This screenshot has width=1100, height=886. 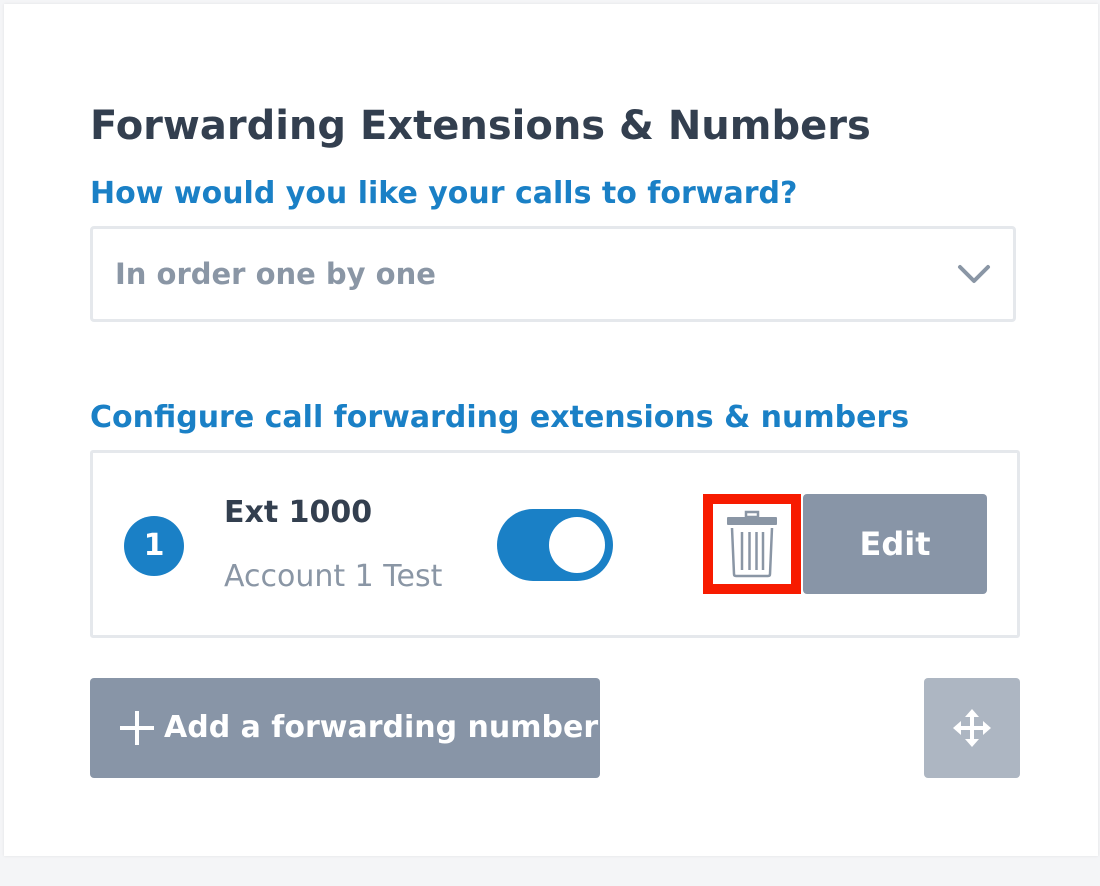 I want to click on add-forwarding-number-button: Add a forwarding number, so click(x=345, y=728).